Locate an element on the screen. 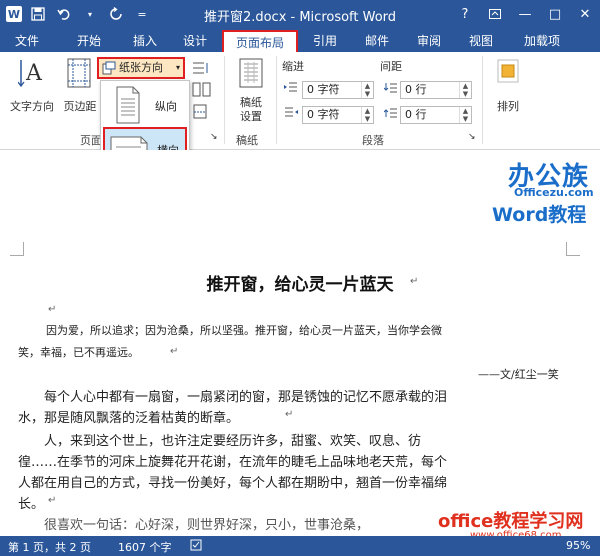  svg-text: A is located at coordinates (34, 73).